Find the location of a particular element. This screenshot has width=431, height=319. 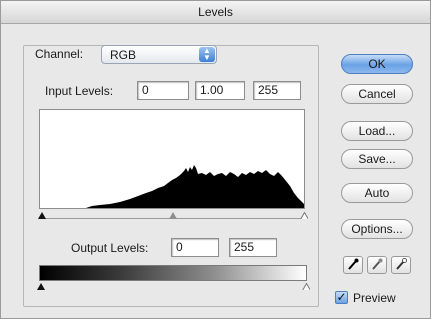

output-black-handle is located at coordinates (41, 286).